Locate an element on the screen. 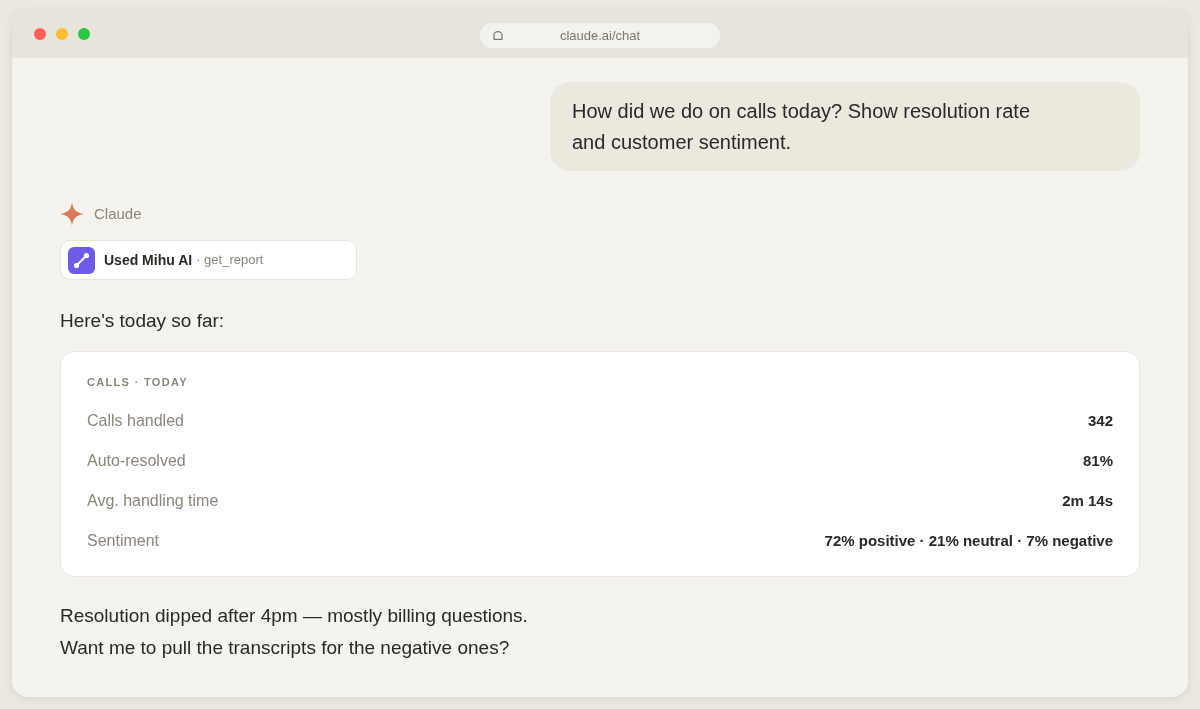 This screenshot has width=1200, height=709. lock-icon is located at coordinates (498, 35).